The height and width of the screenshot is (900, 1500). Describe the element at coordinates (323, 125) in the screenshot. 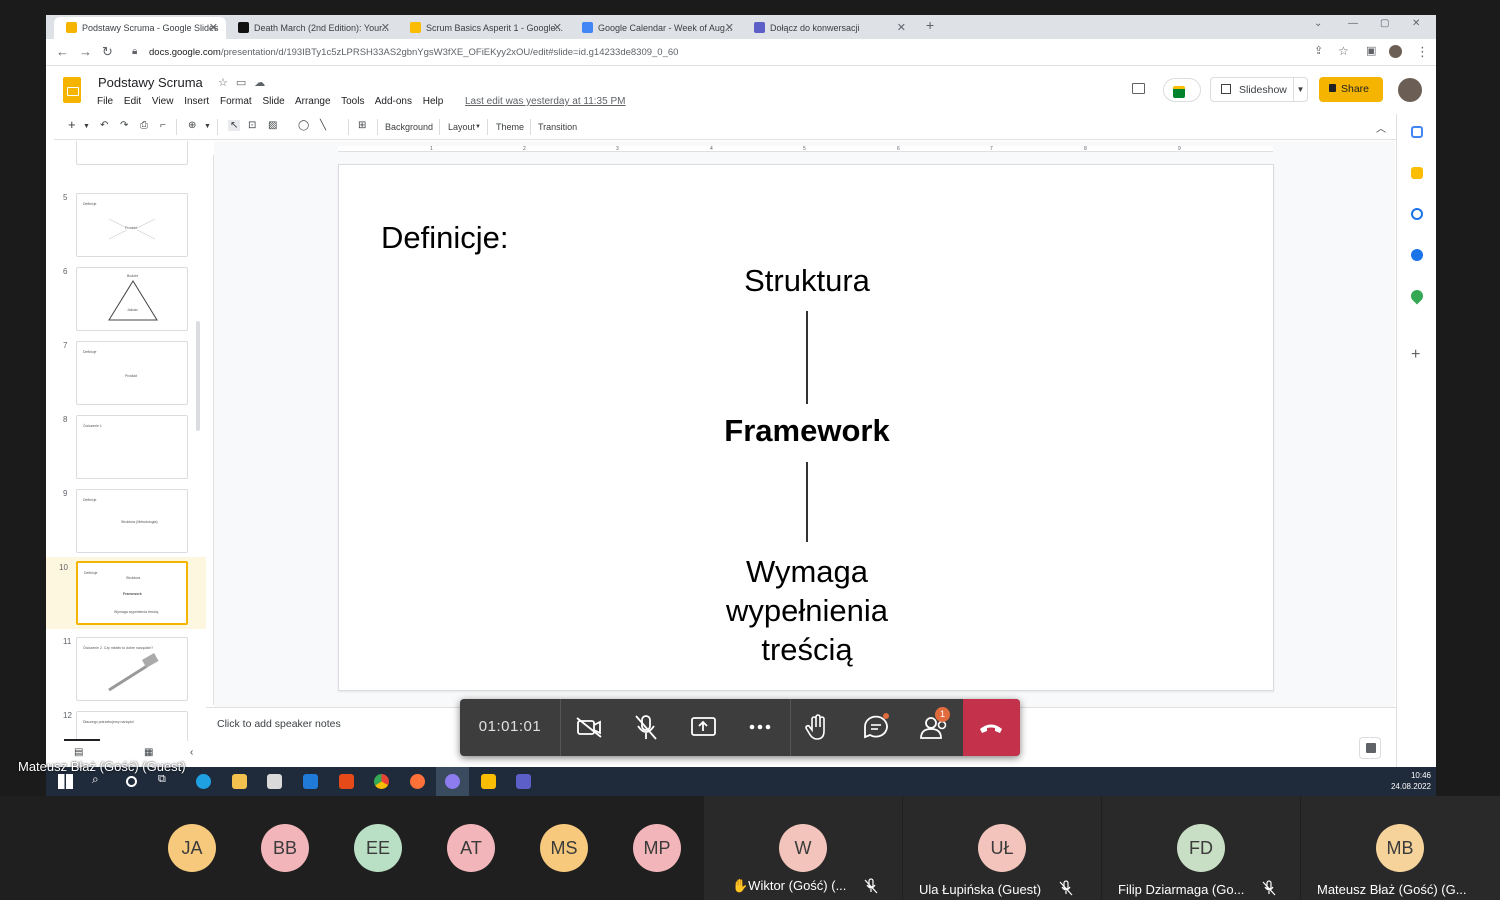

I see `line-icon: ╲` at that location.